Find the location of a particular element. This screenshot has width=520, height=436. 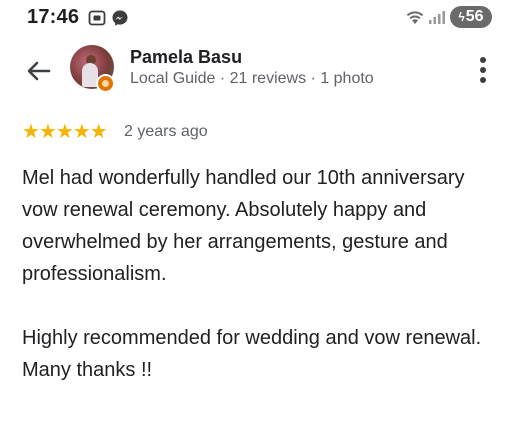

back-button is located at coordinates (39, 71).